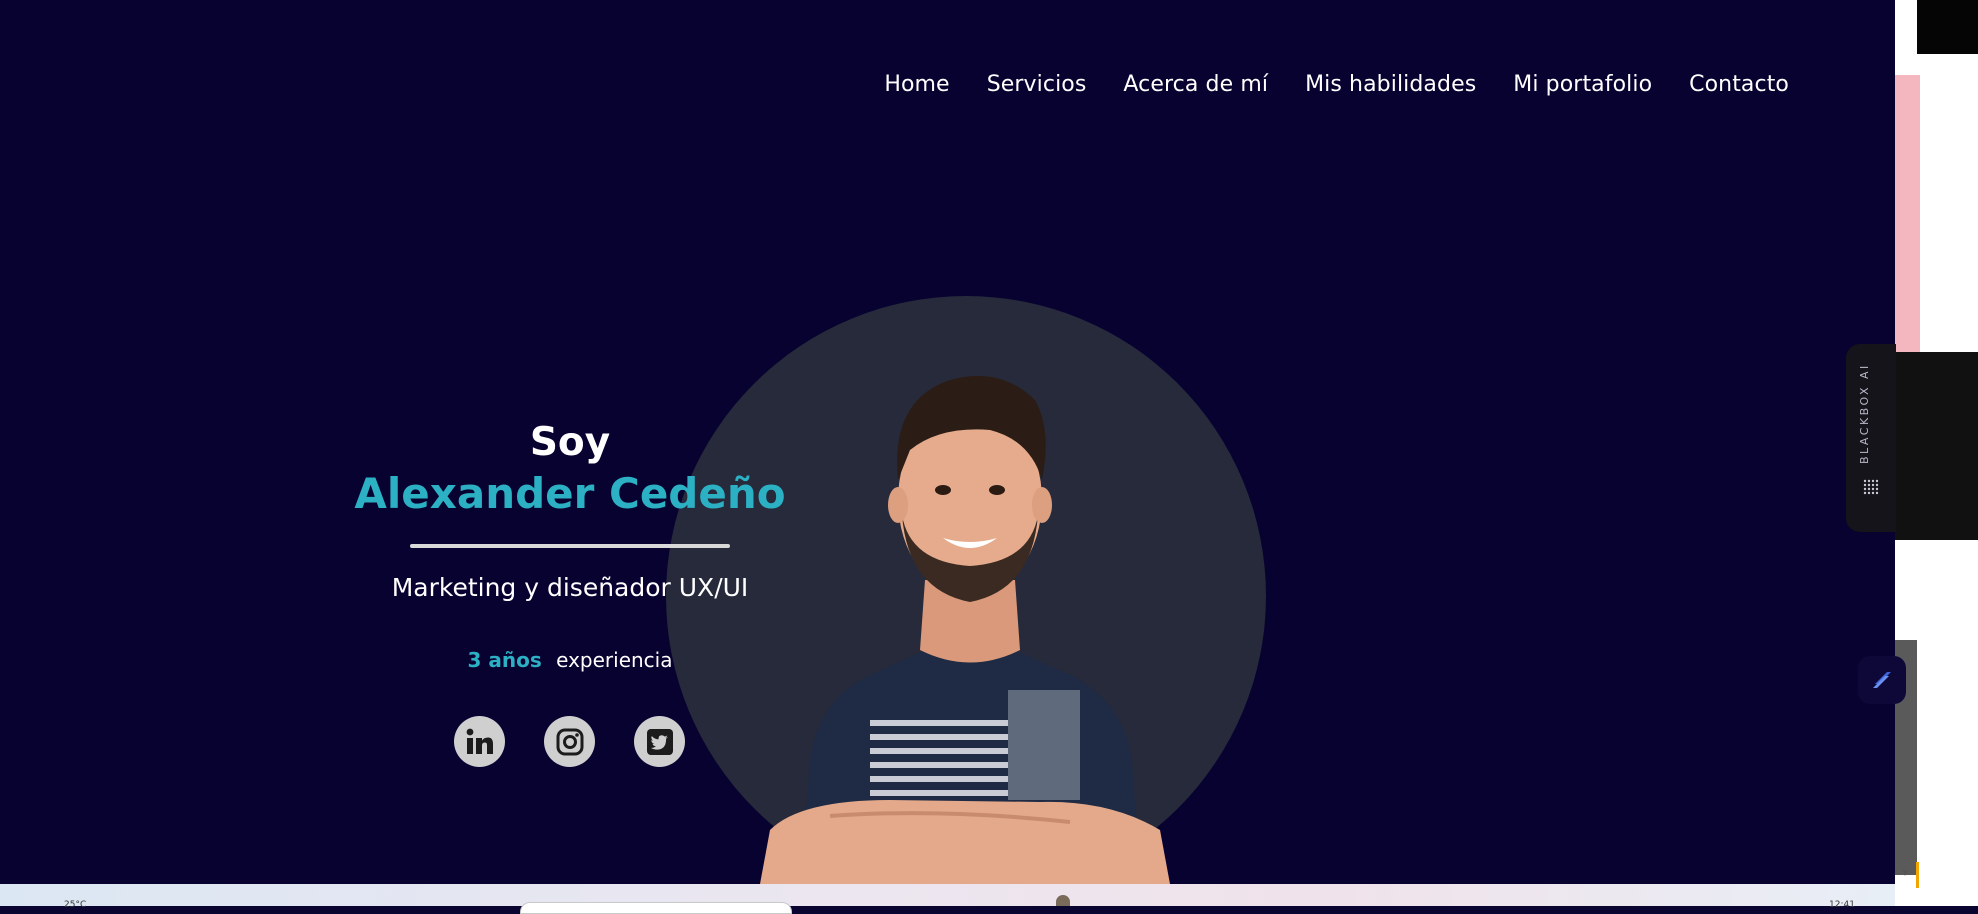  I want to click on experience-label: experiencia, so click(614, 660).